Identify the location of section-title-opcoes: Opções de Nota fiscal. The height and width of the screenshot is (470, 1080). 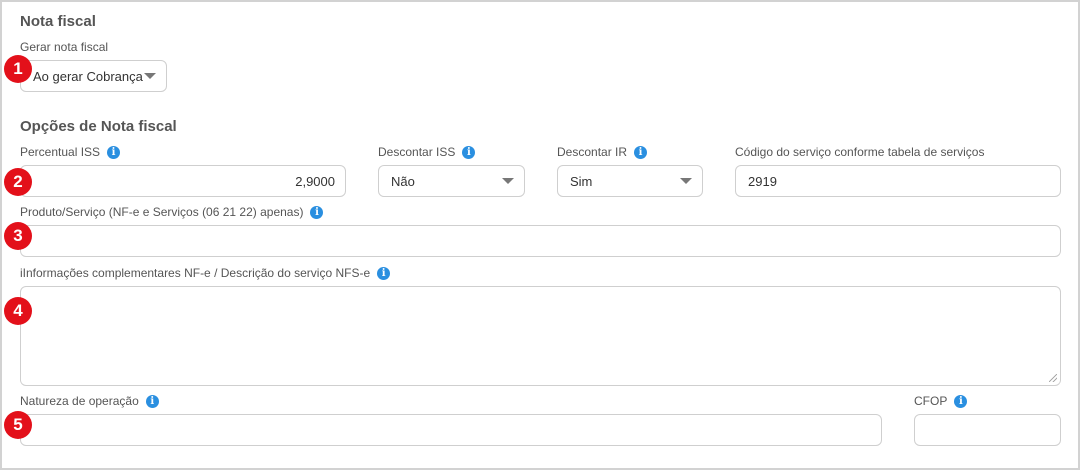
(98, 126).